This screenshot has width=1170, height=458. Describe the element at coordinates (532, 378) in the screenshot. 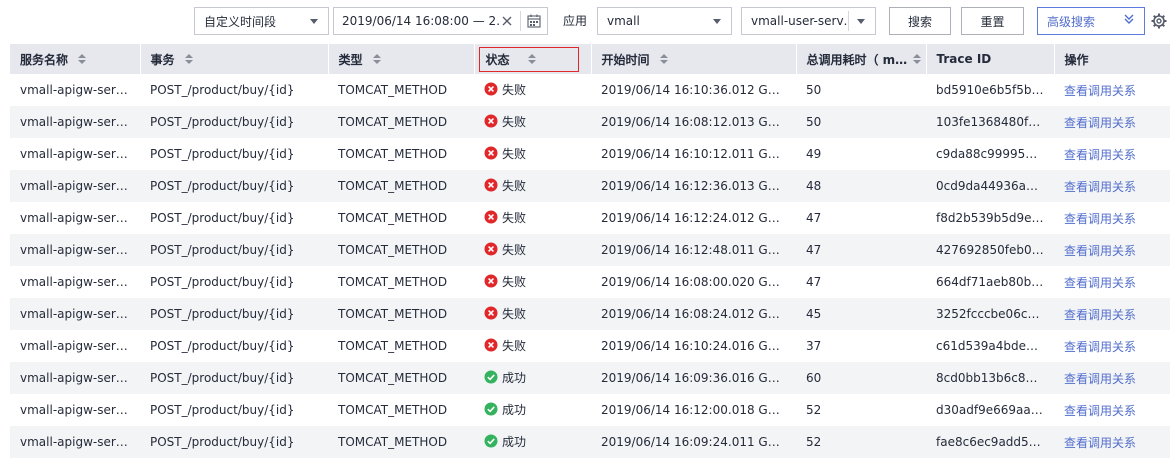

I see `cell-status: 成功` at that location.